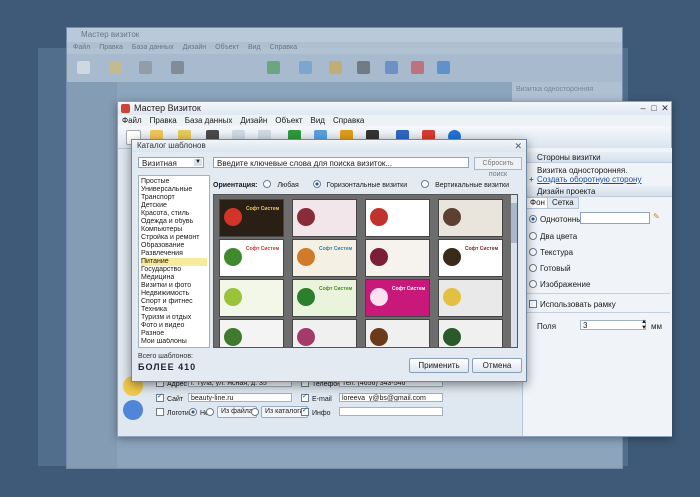 This screenshot has width=700, height=497. Describe the element at coordinates (316, 411) in the screenshot. I see `info-label: Инфо` at that location.